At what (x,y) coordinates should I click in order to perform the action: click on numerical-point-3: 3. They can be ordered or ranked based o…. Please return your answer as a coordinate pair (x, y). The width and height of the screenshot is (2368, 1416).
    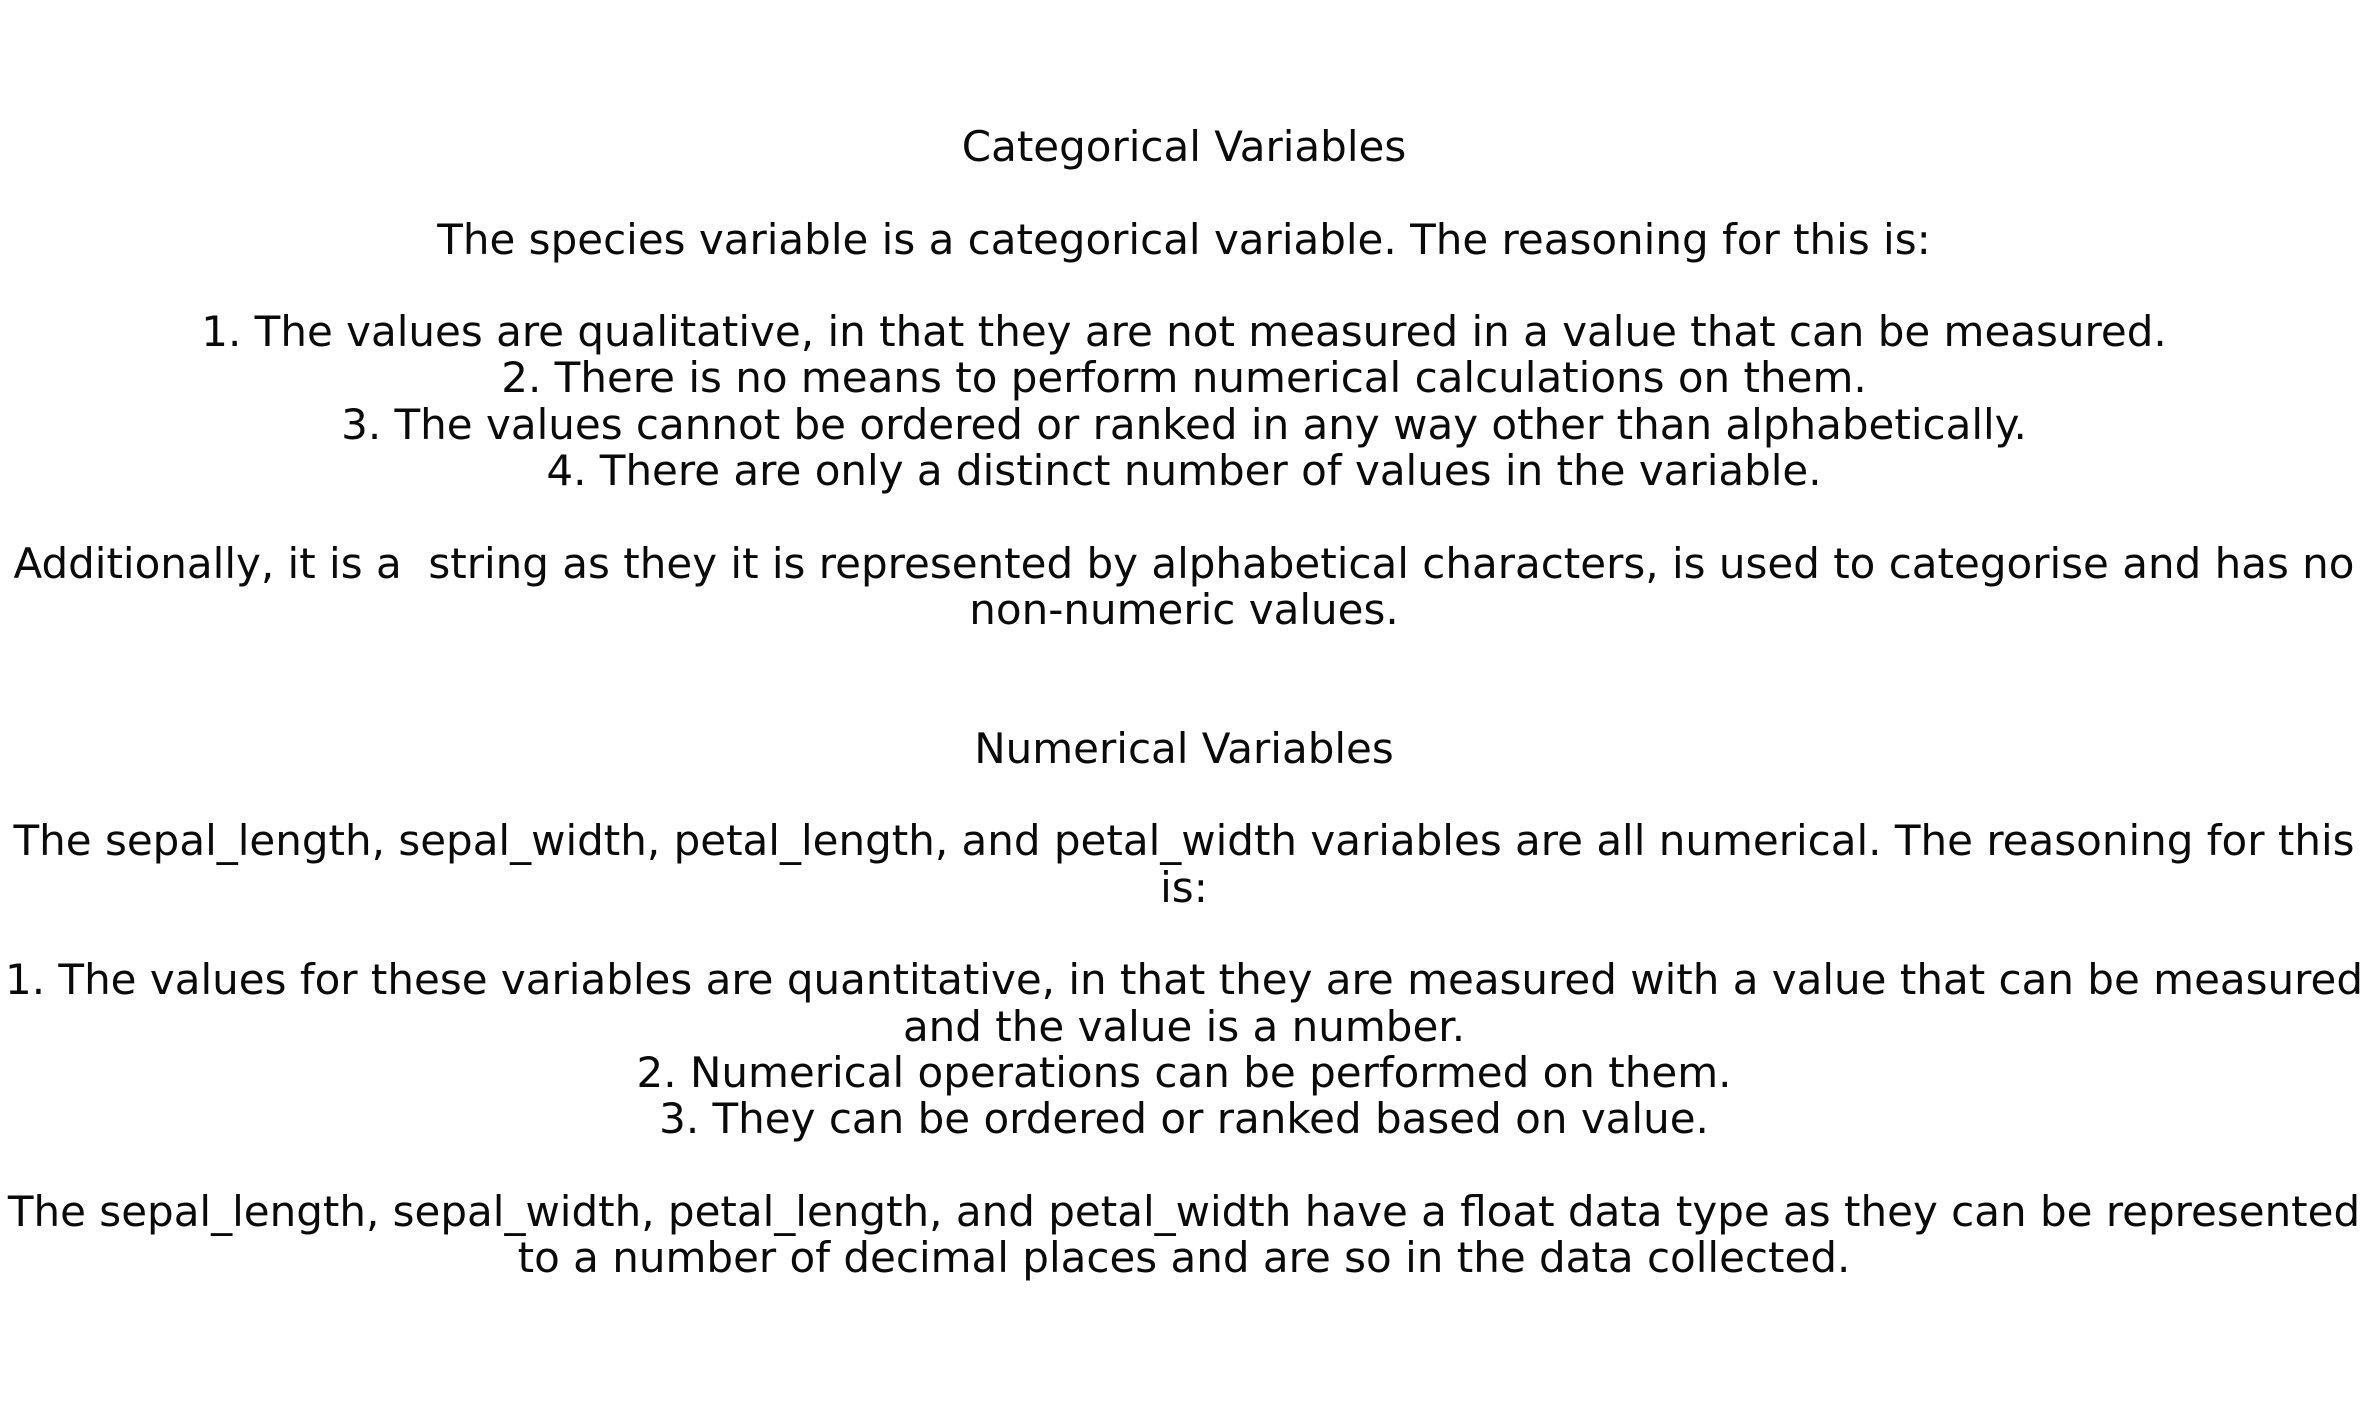
    Looking at the image, I should click on (1184, 1119).